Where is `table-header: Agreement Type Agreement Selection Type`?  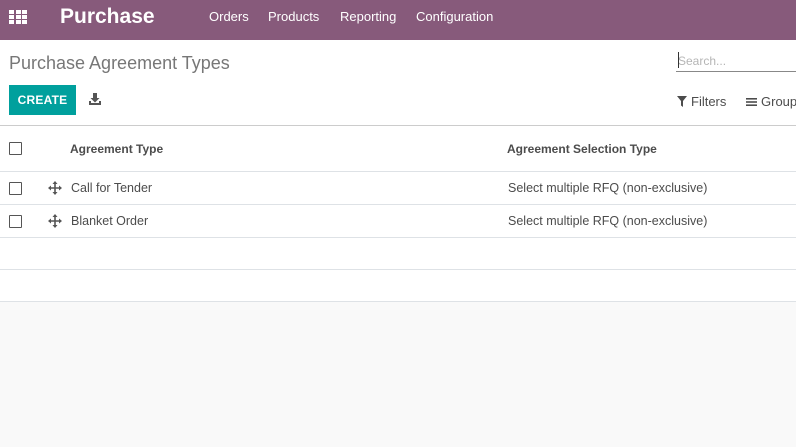
table-header: Agreement Type Agreement Selection Type is located at coordinates (398, 149).